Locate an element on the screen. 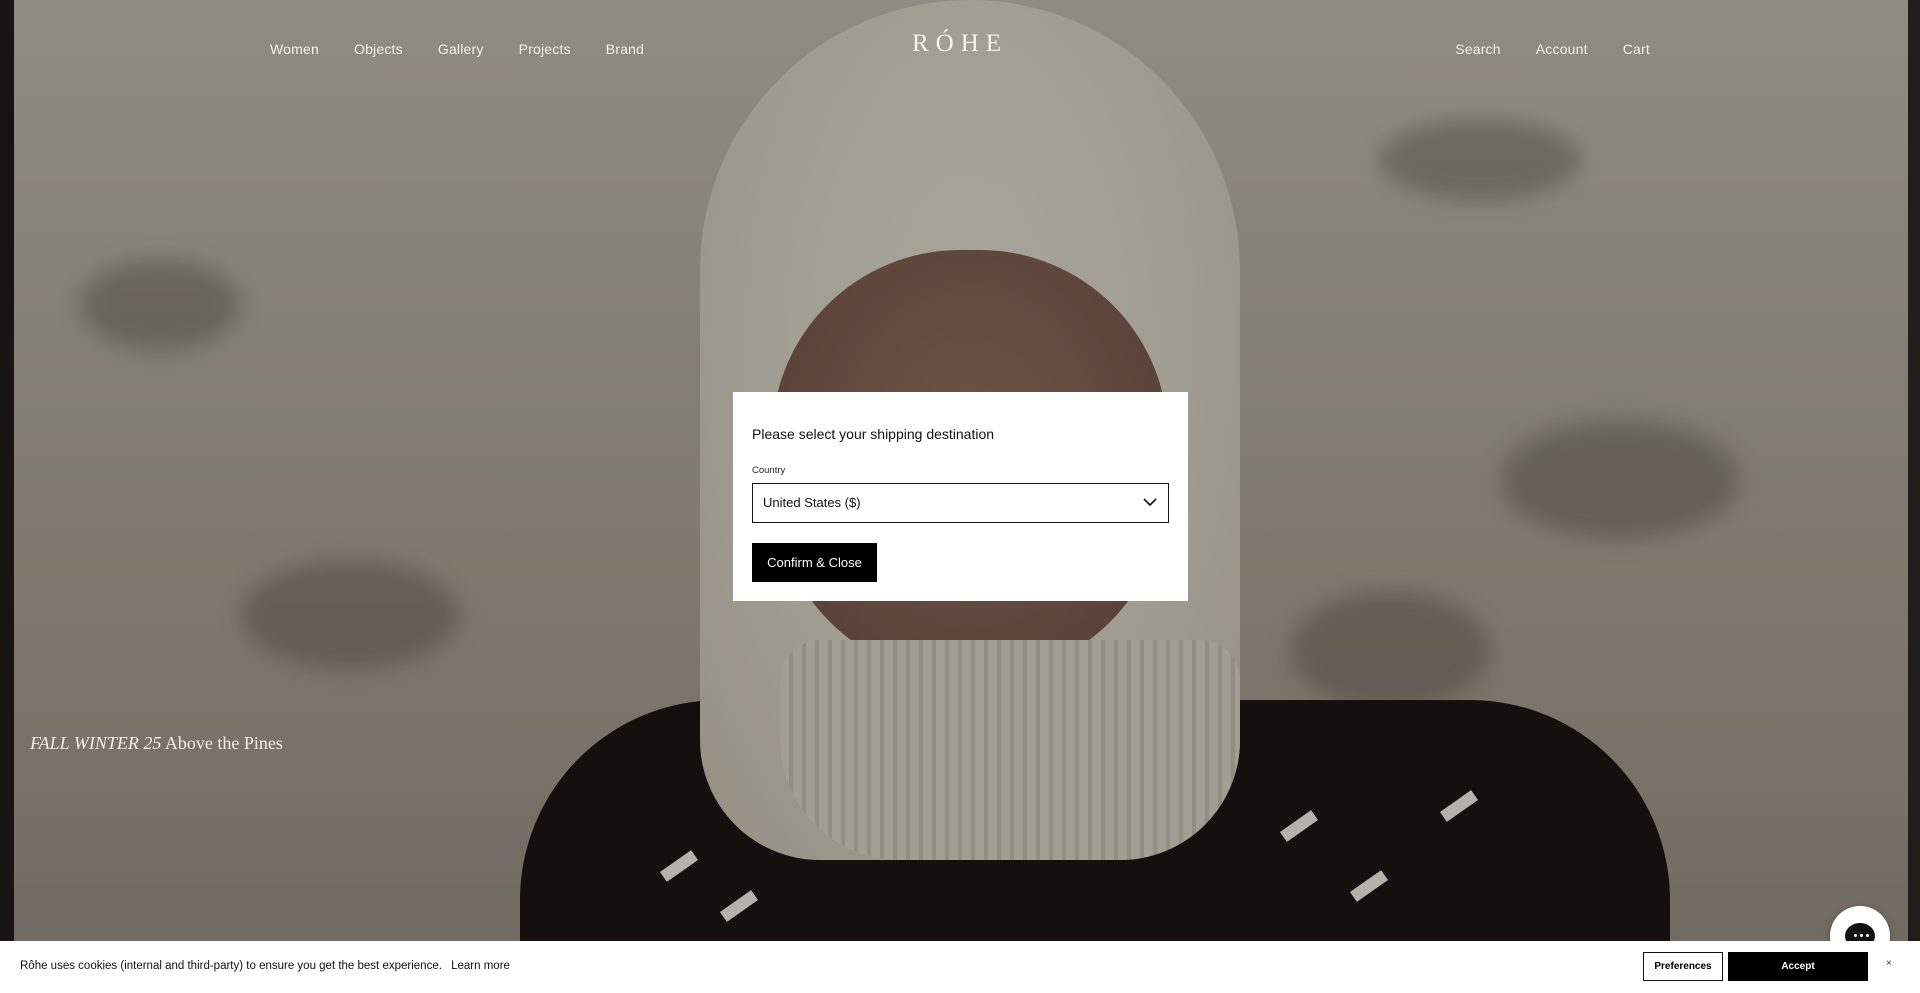 This screenshot has height=993, width=1920. nav-item-account: Account is located at coordinates (1562, 49).